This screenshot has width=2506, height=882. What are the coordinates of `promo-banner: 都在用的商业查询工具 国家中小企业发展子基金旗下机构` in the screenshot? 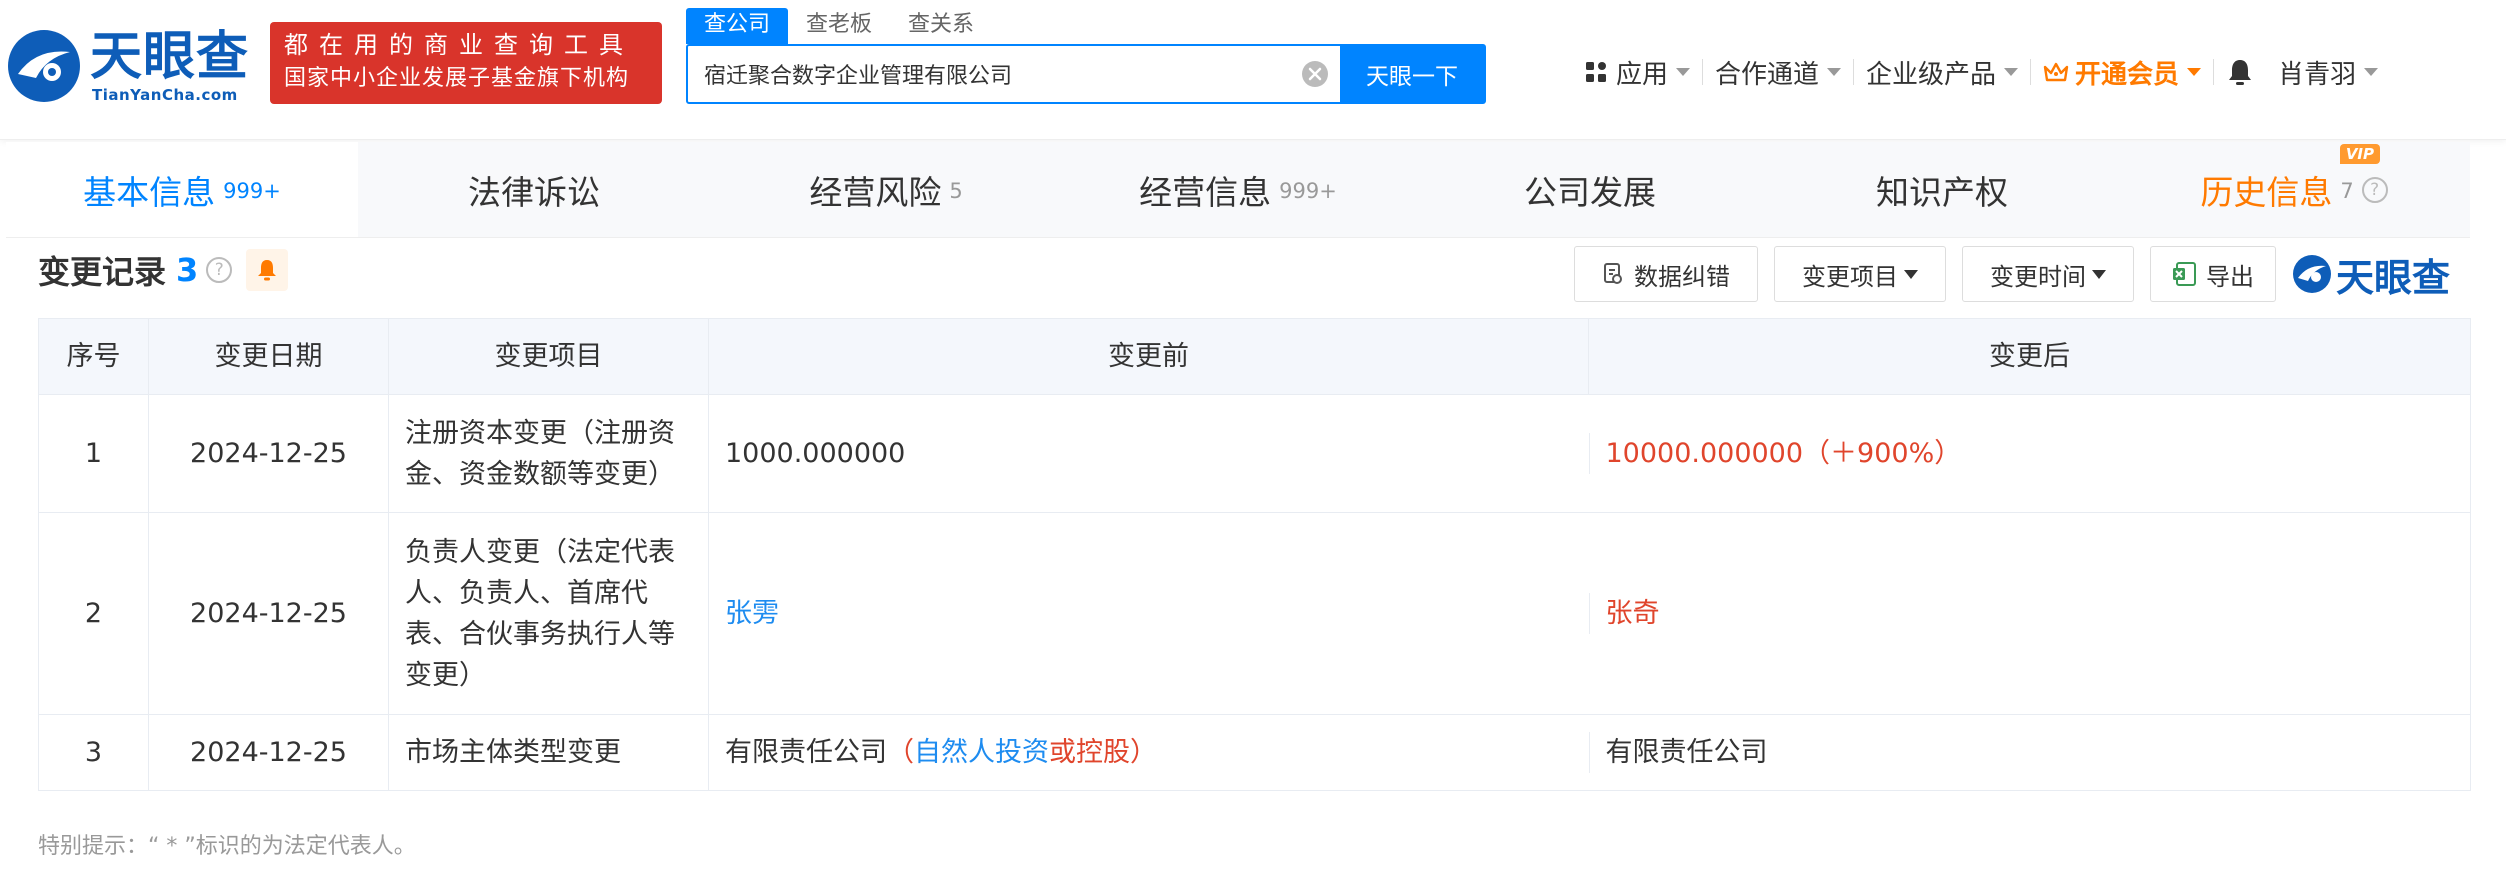 It's located at (466, 63).